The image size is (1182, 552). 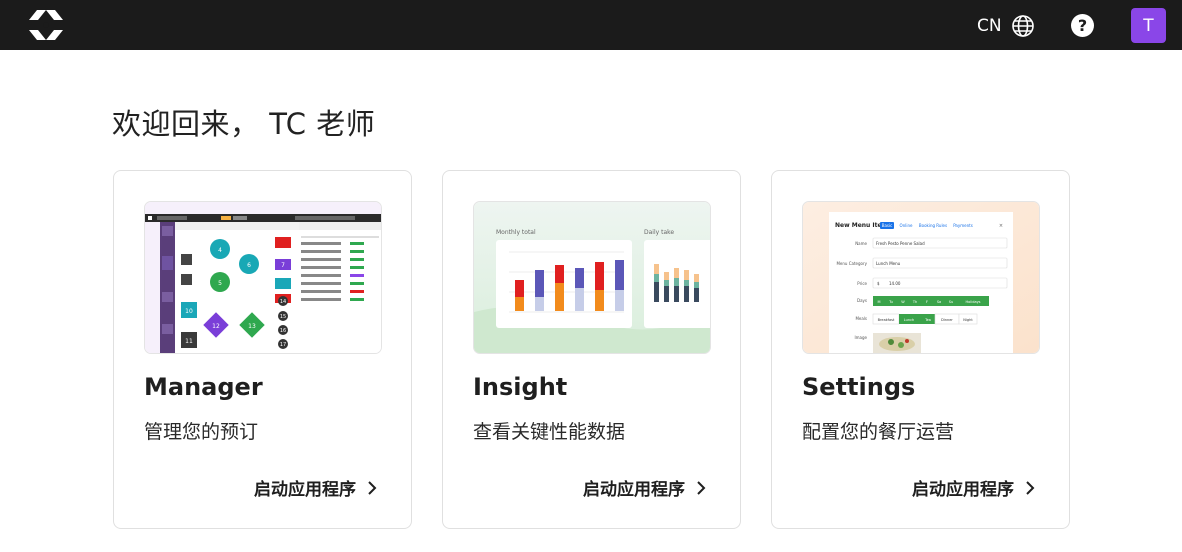 I want to click on preview-label: Su, so click(x=951, y=302).